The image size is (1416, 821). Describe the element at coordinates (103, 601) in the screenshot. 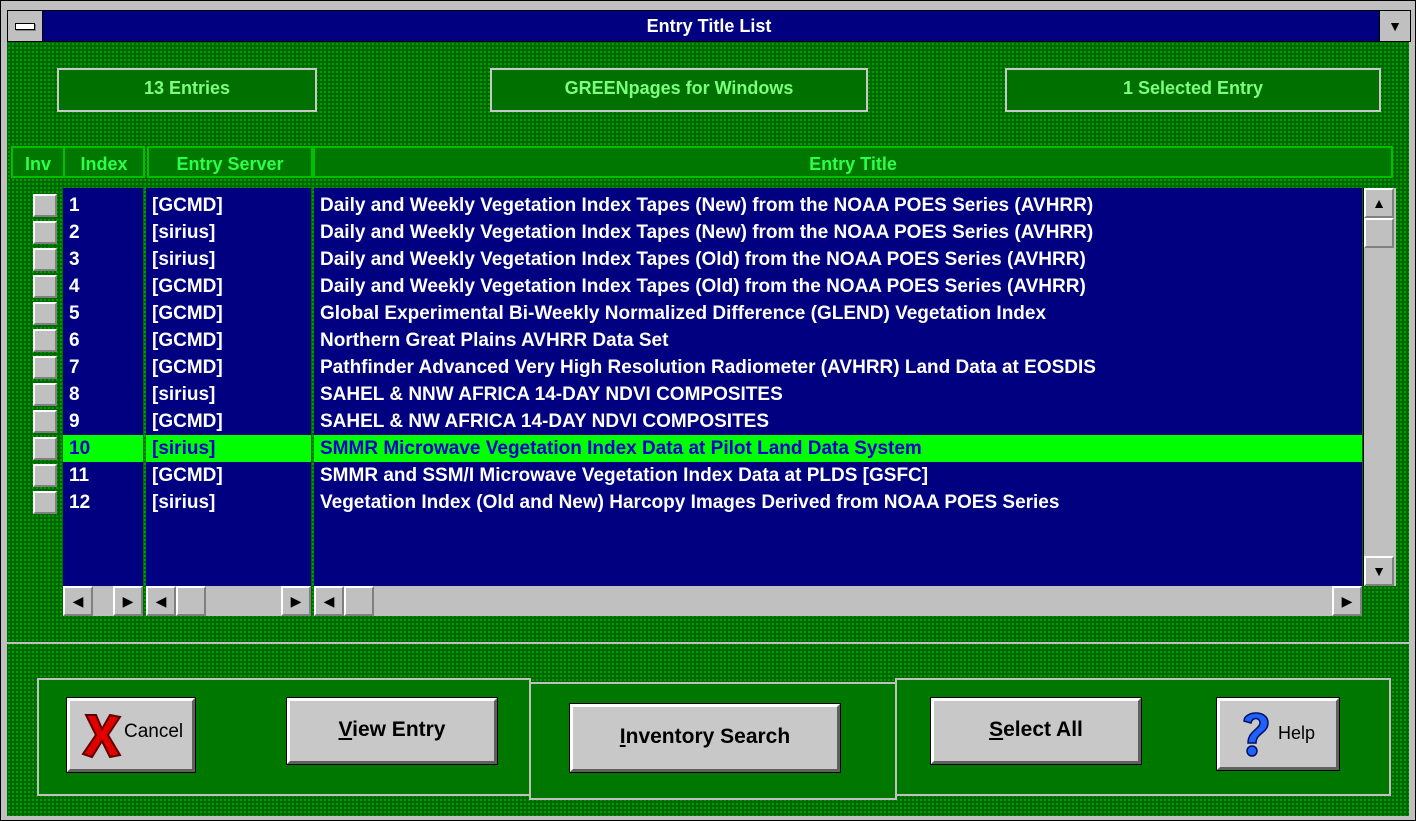

I see `index-horizontal-scrollbar: ◀ ▶` at that location.